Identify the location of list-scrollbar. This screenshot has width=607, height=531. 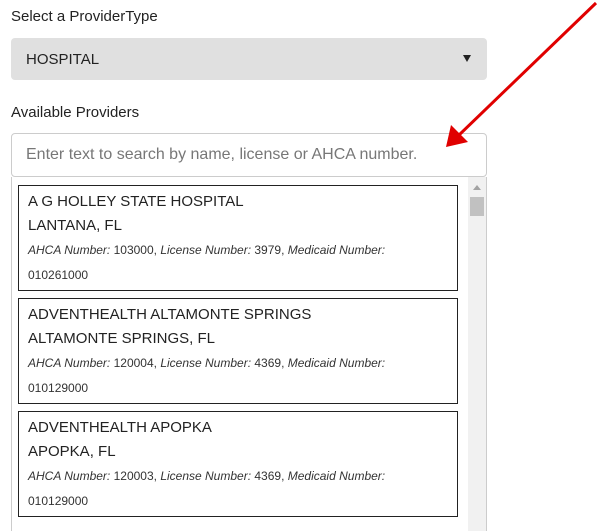
(477, 354).